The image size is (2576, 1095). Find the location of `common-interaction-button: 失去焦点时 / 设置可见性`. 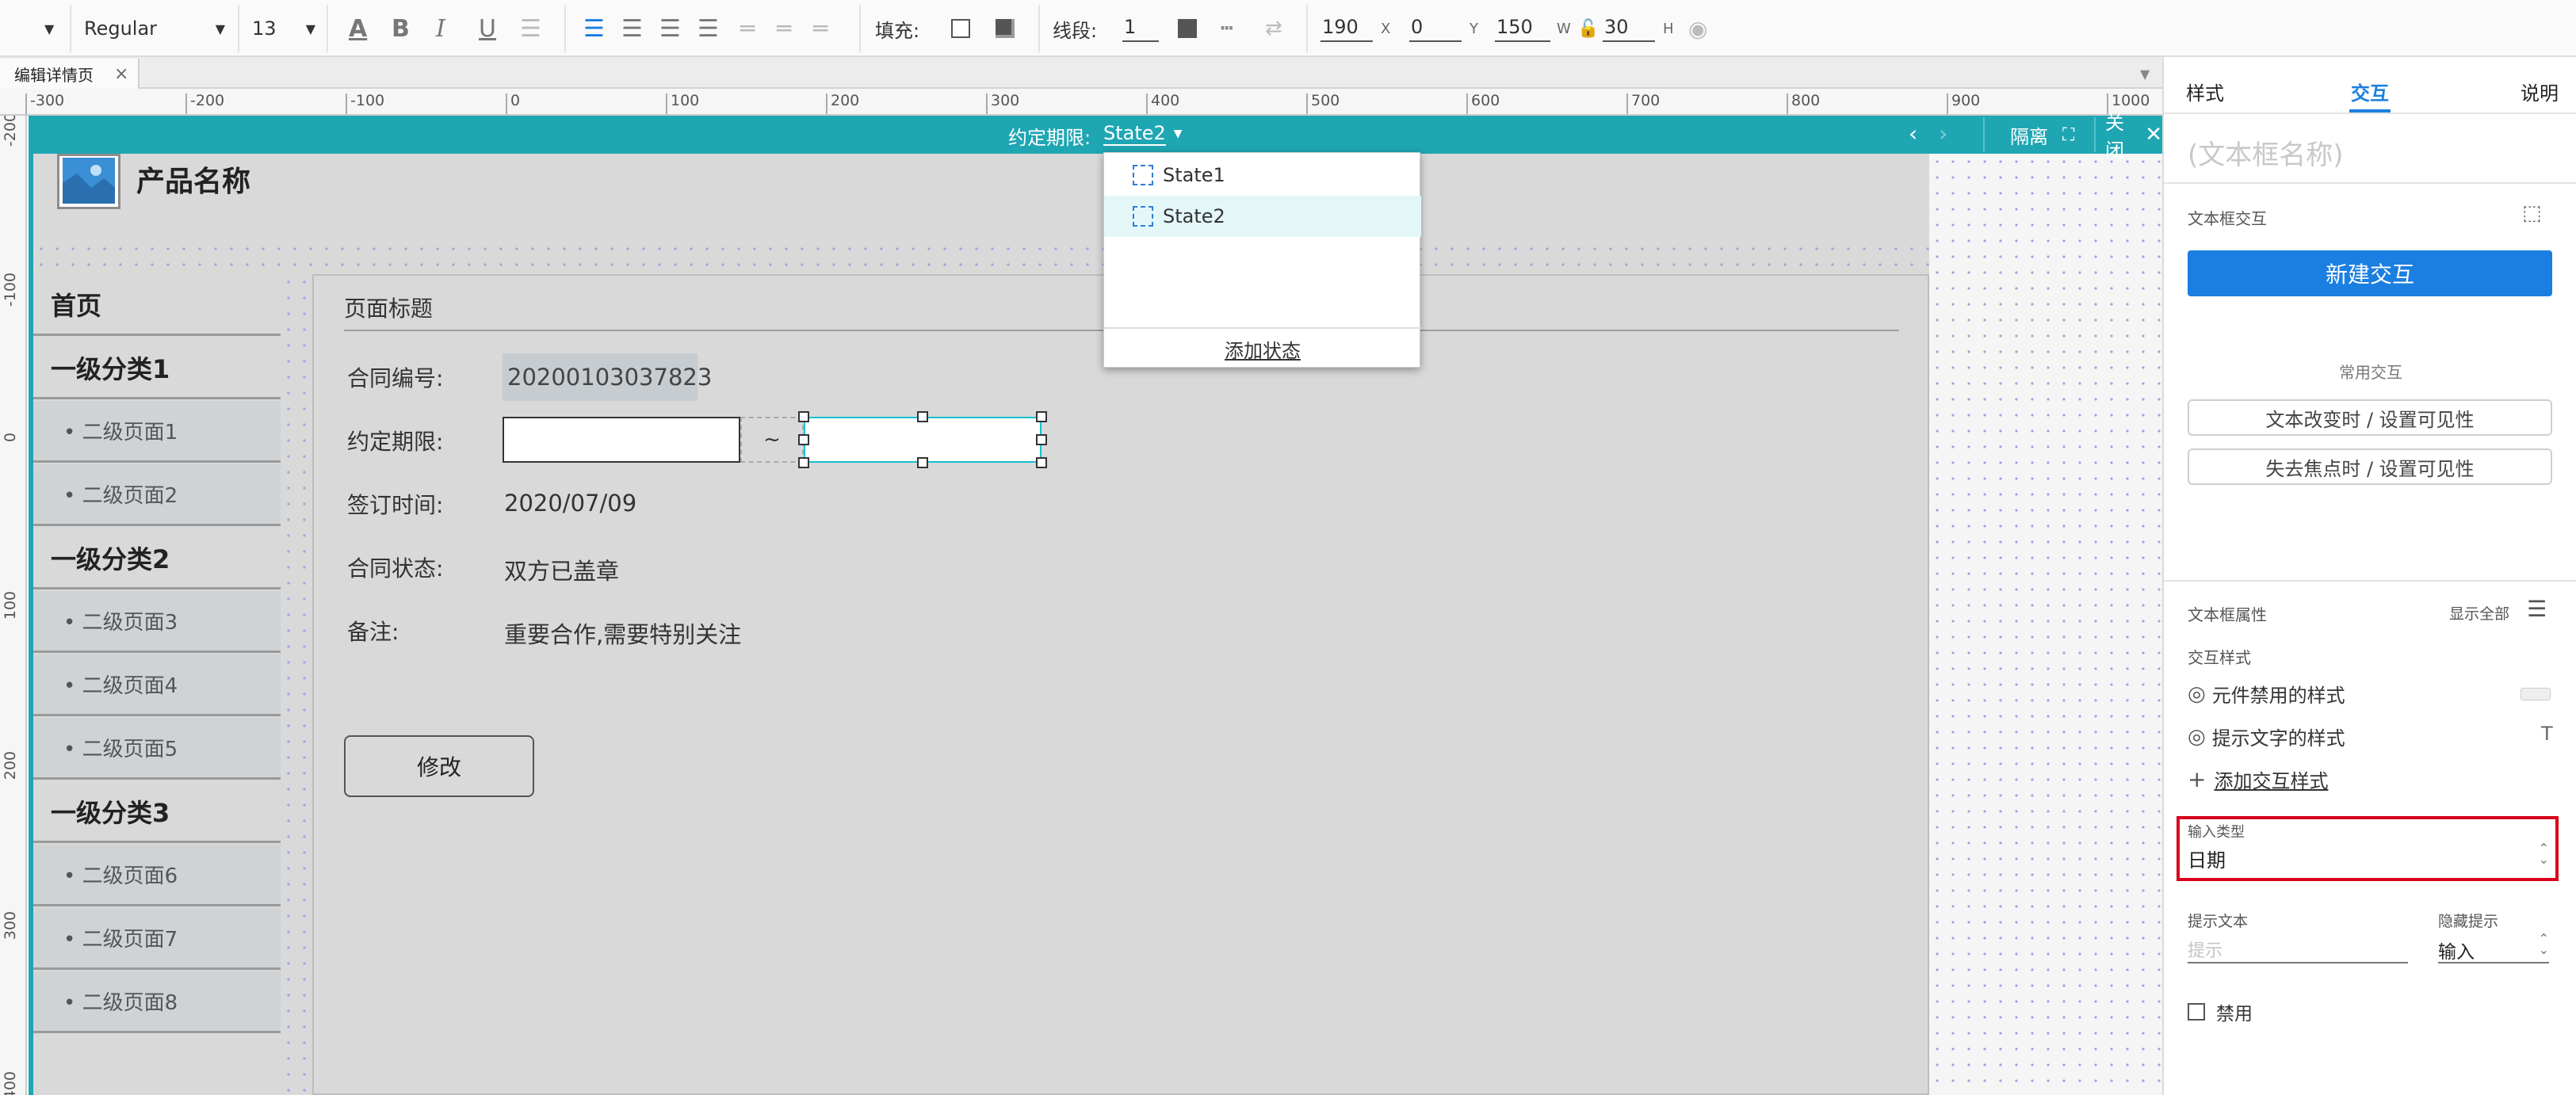

common-interaction-button: 失去焦点时 / 设置可见性 is located at coordinates (2370, 466).